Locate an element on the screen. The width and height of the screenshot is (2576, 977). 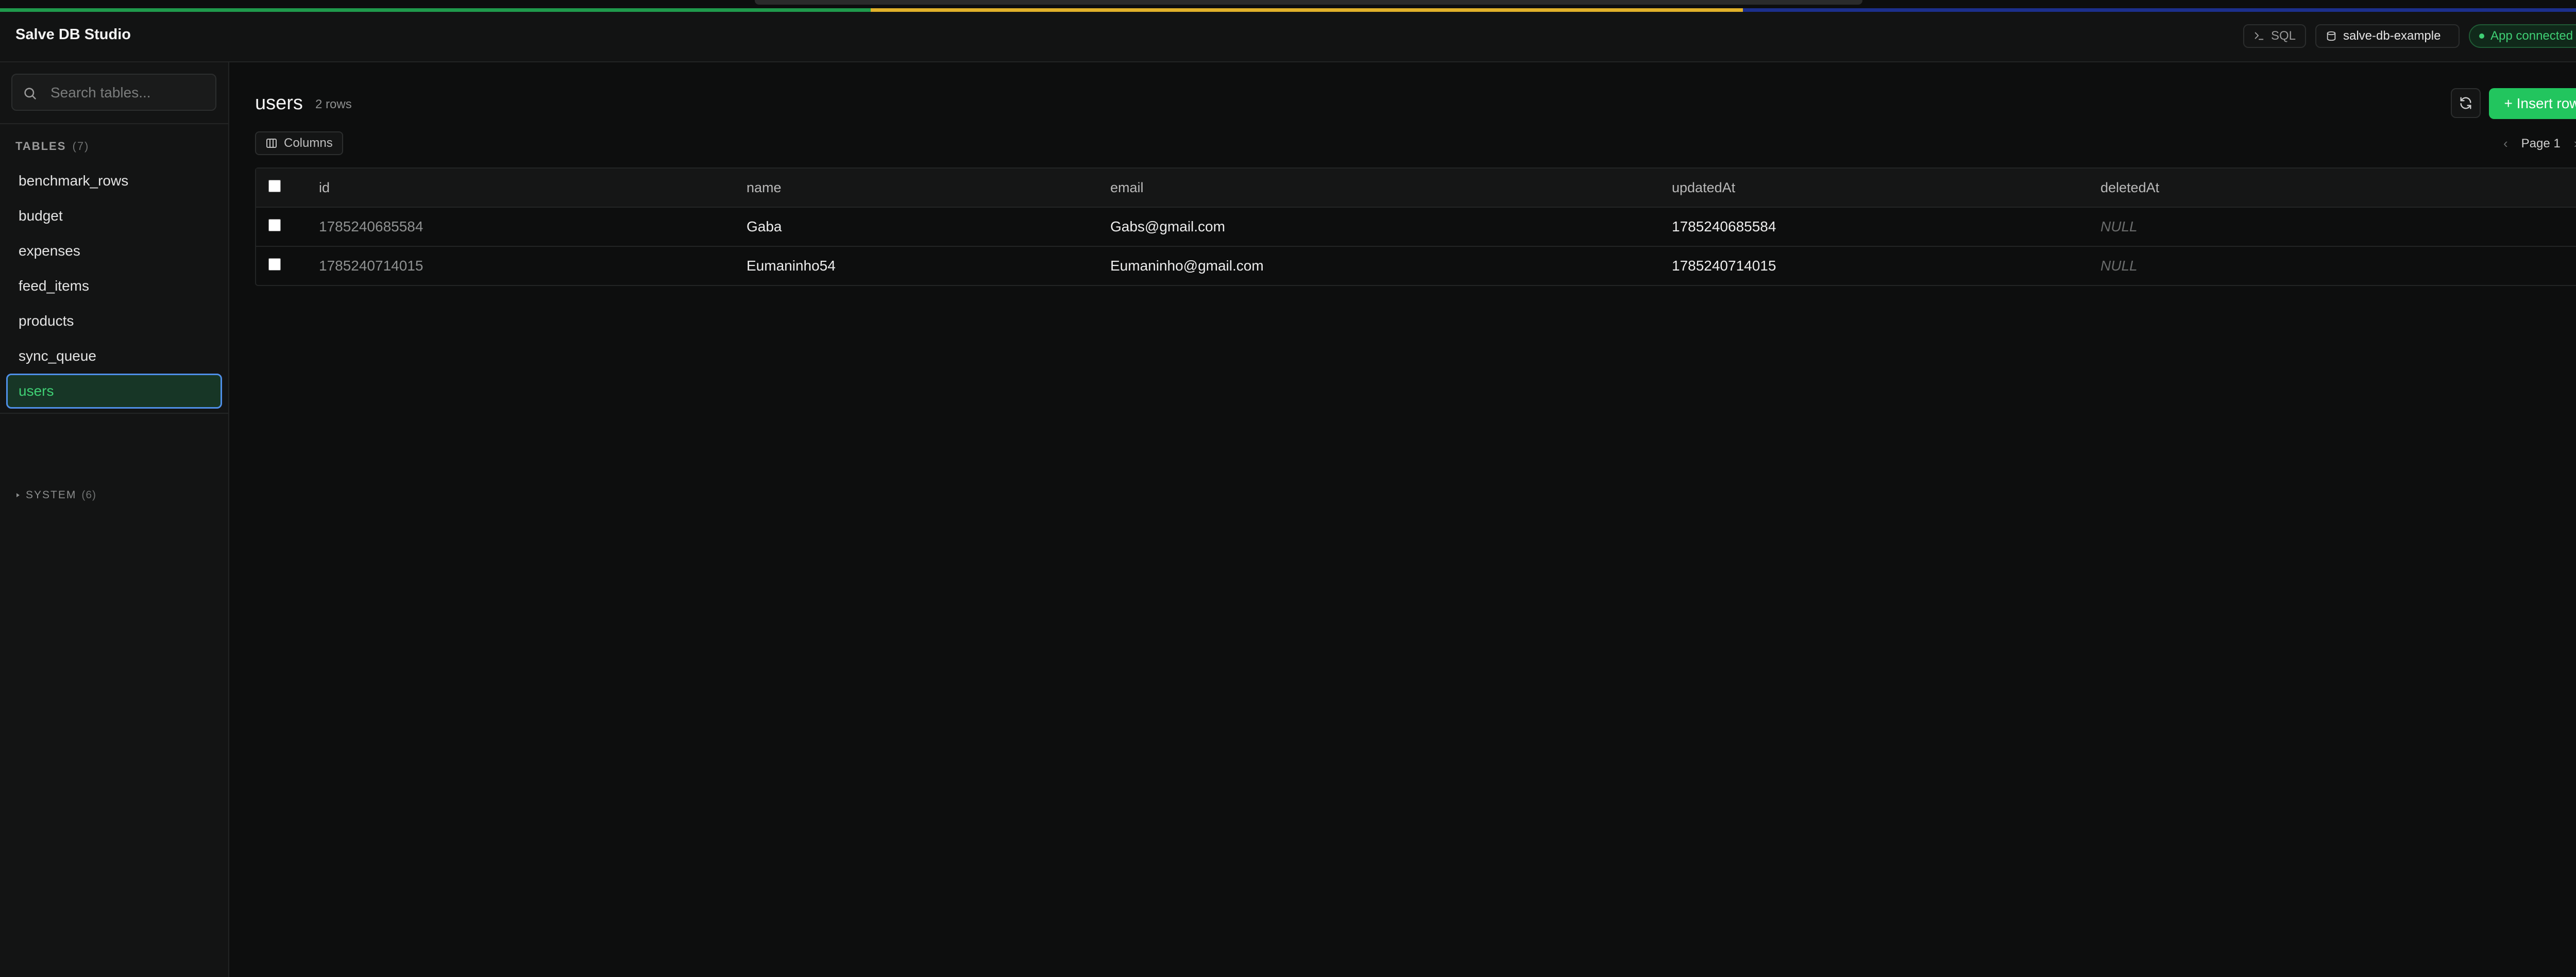
column-header-id: id is located at coordinates (533, 188).